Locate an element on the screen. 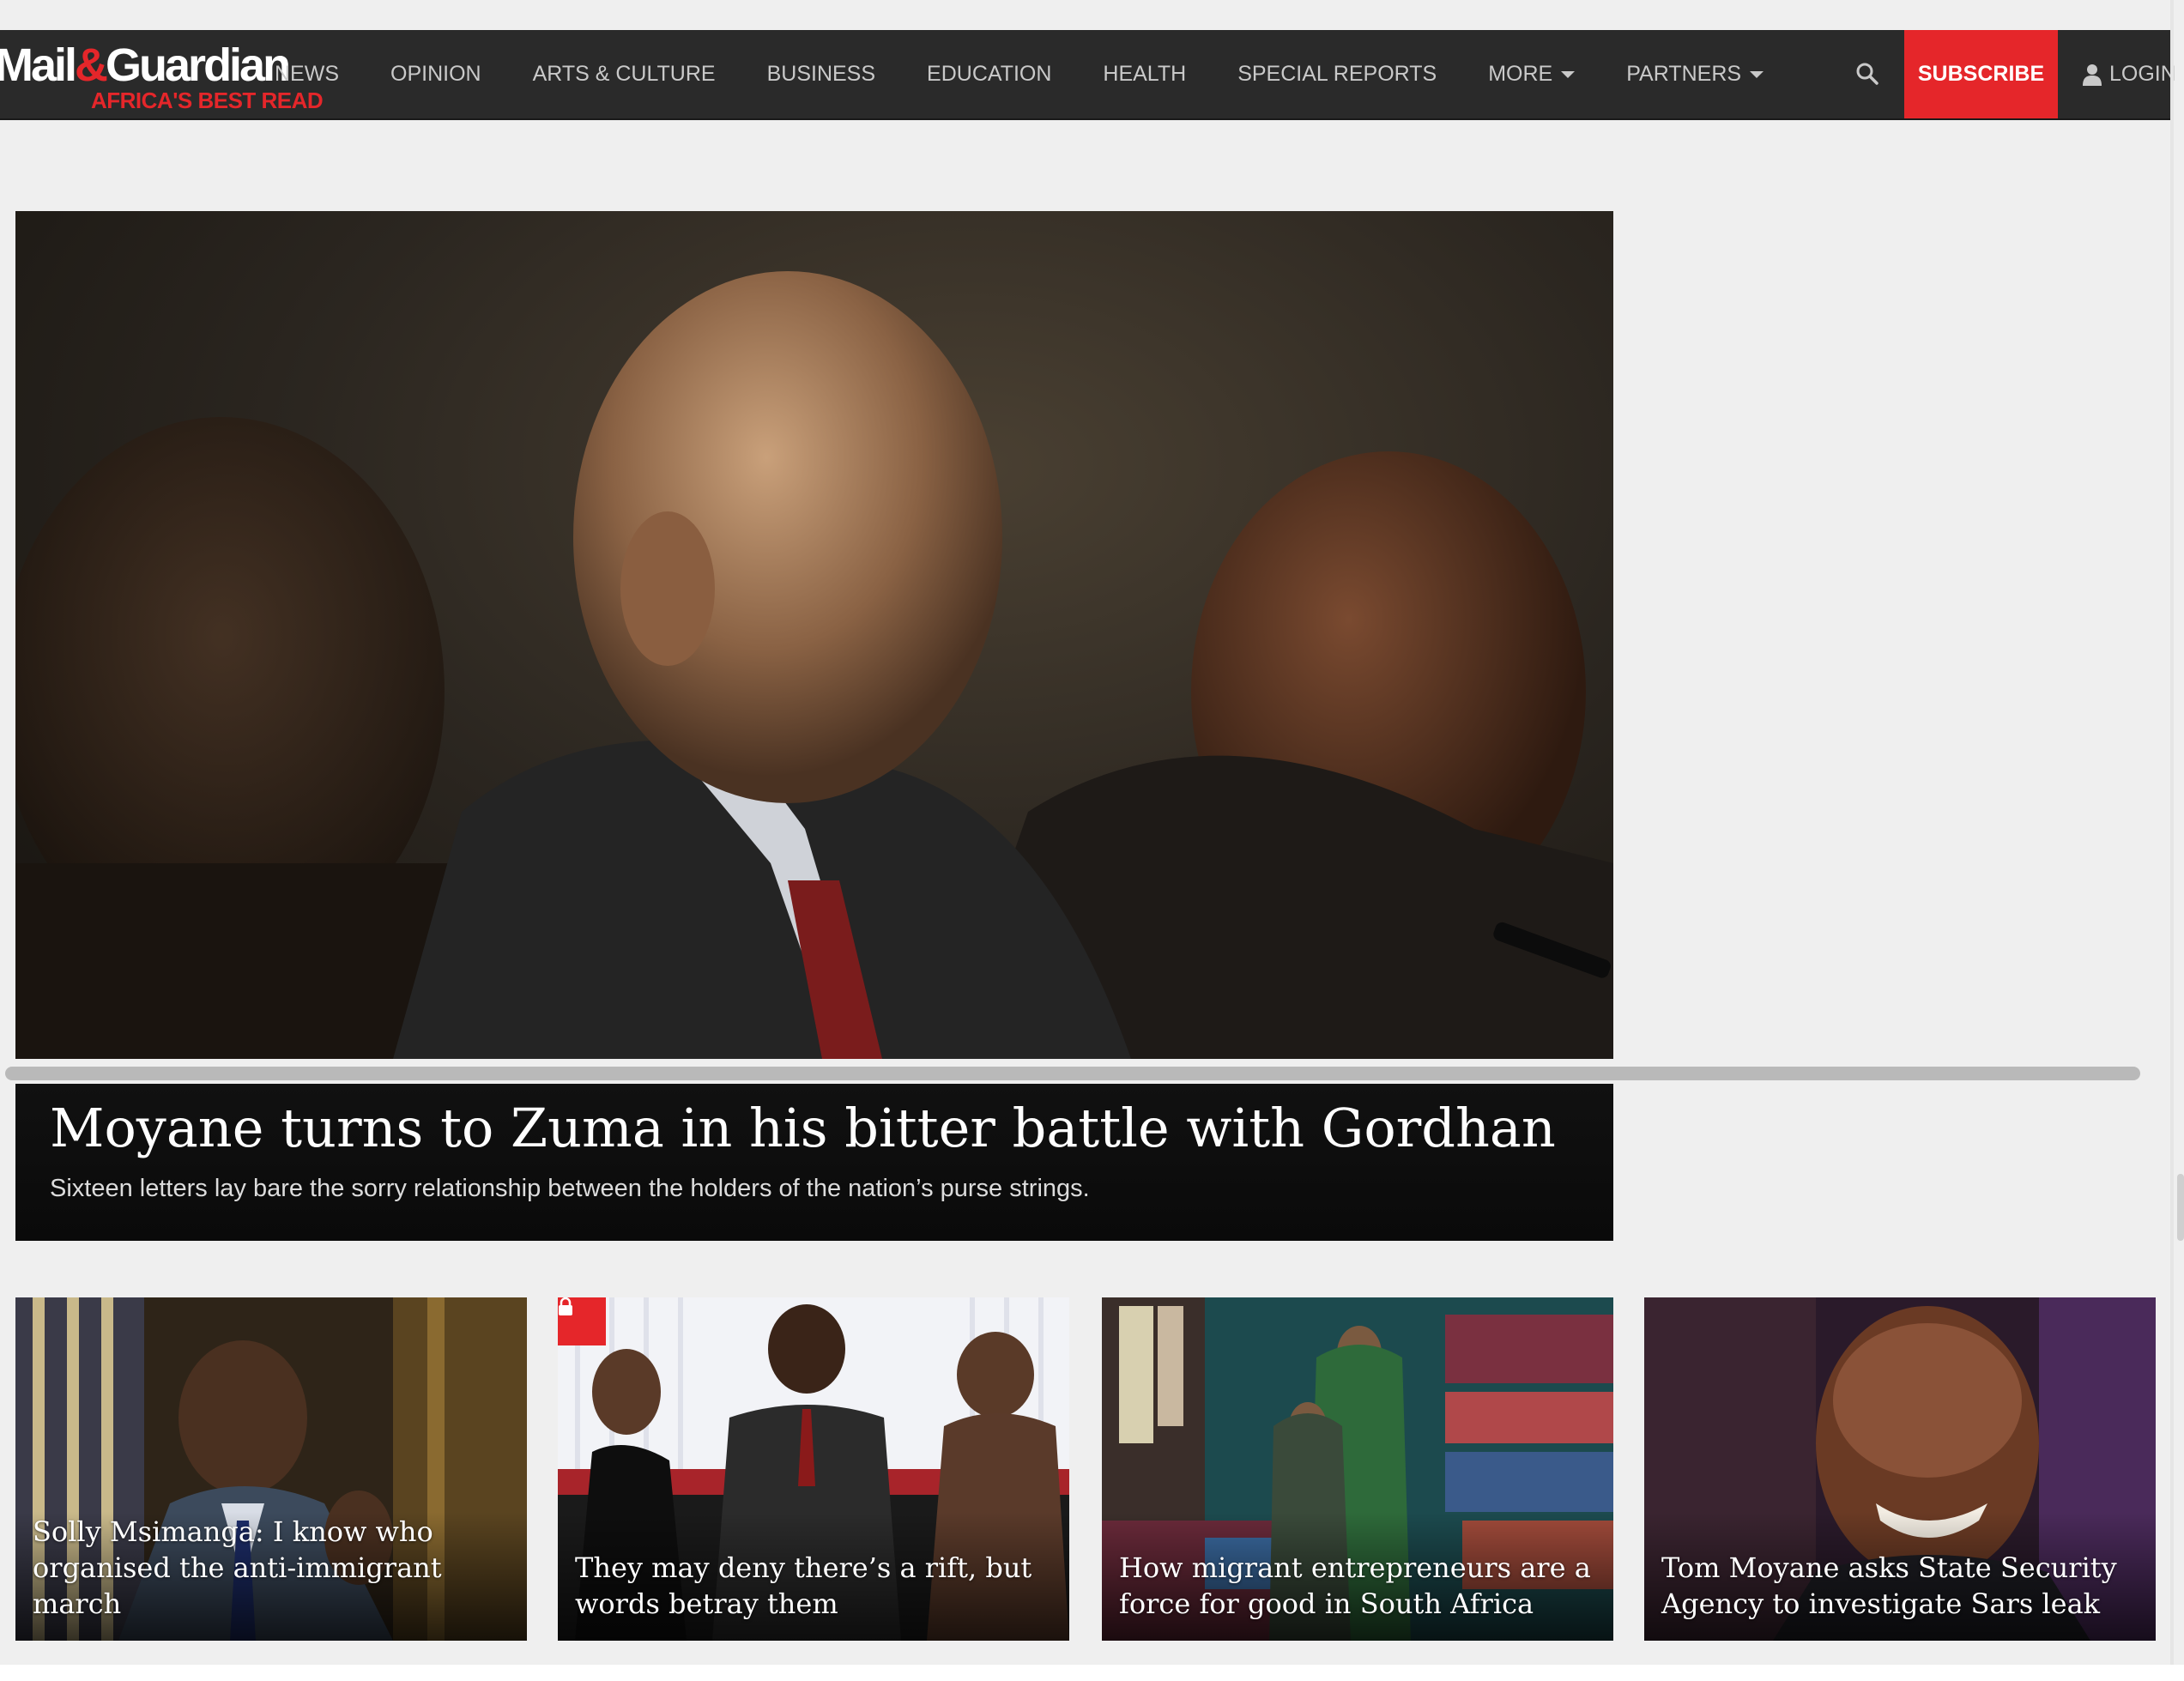 This screenshot has height=1681, width=2184. page-bottom-strip is located at coordinates (1092, 1673).